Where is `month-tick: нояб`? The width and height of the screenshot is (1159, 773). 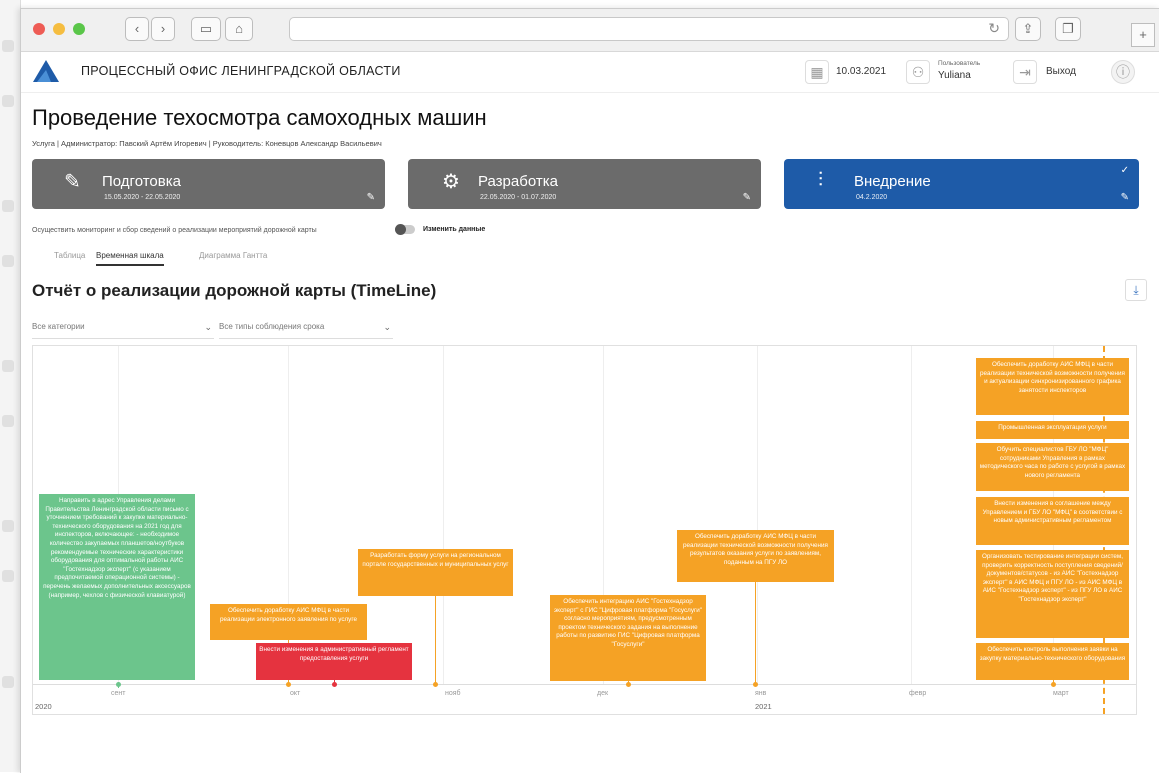 month-tick: нояб is located at coordinates (453, 693).